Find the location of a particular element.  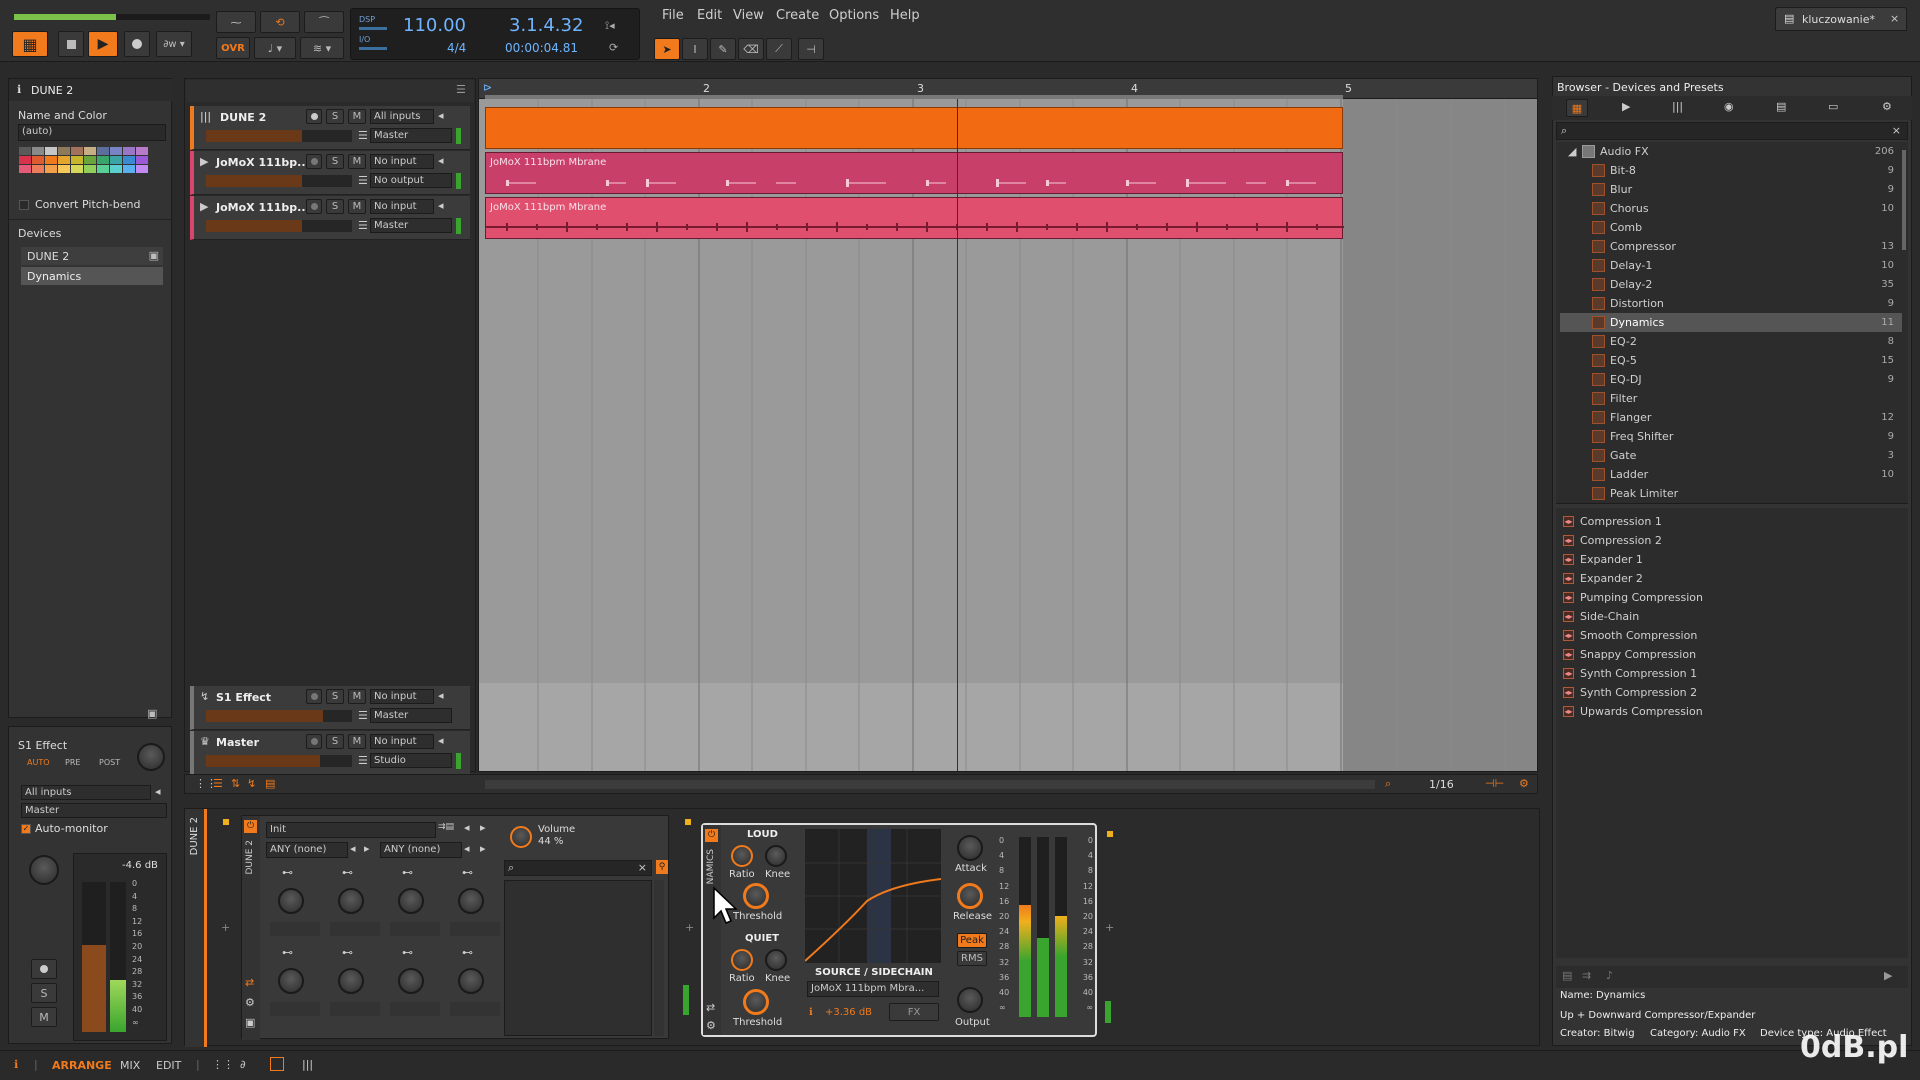

pan-knob is located at coordinates (44, 870).